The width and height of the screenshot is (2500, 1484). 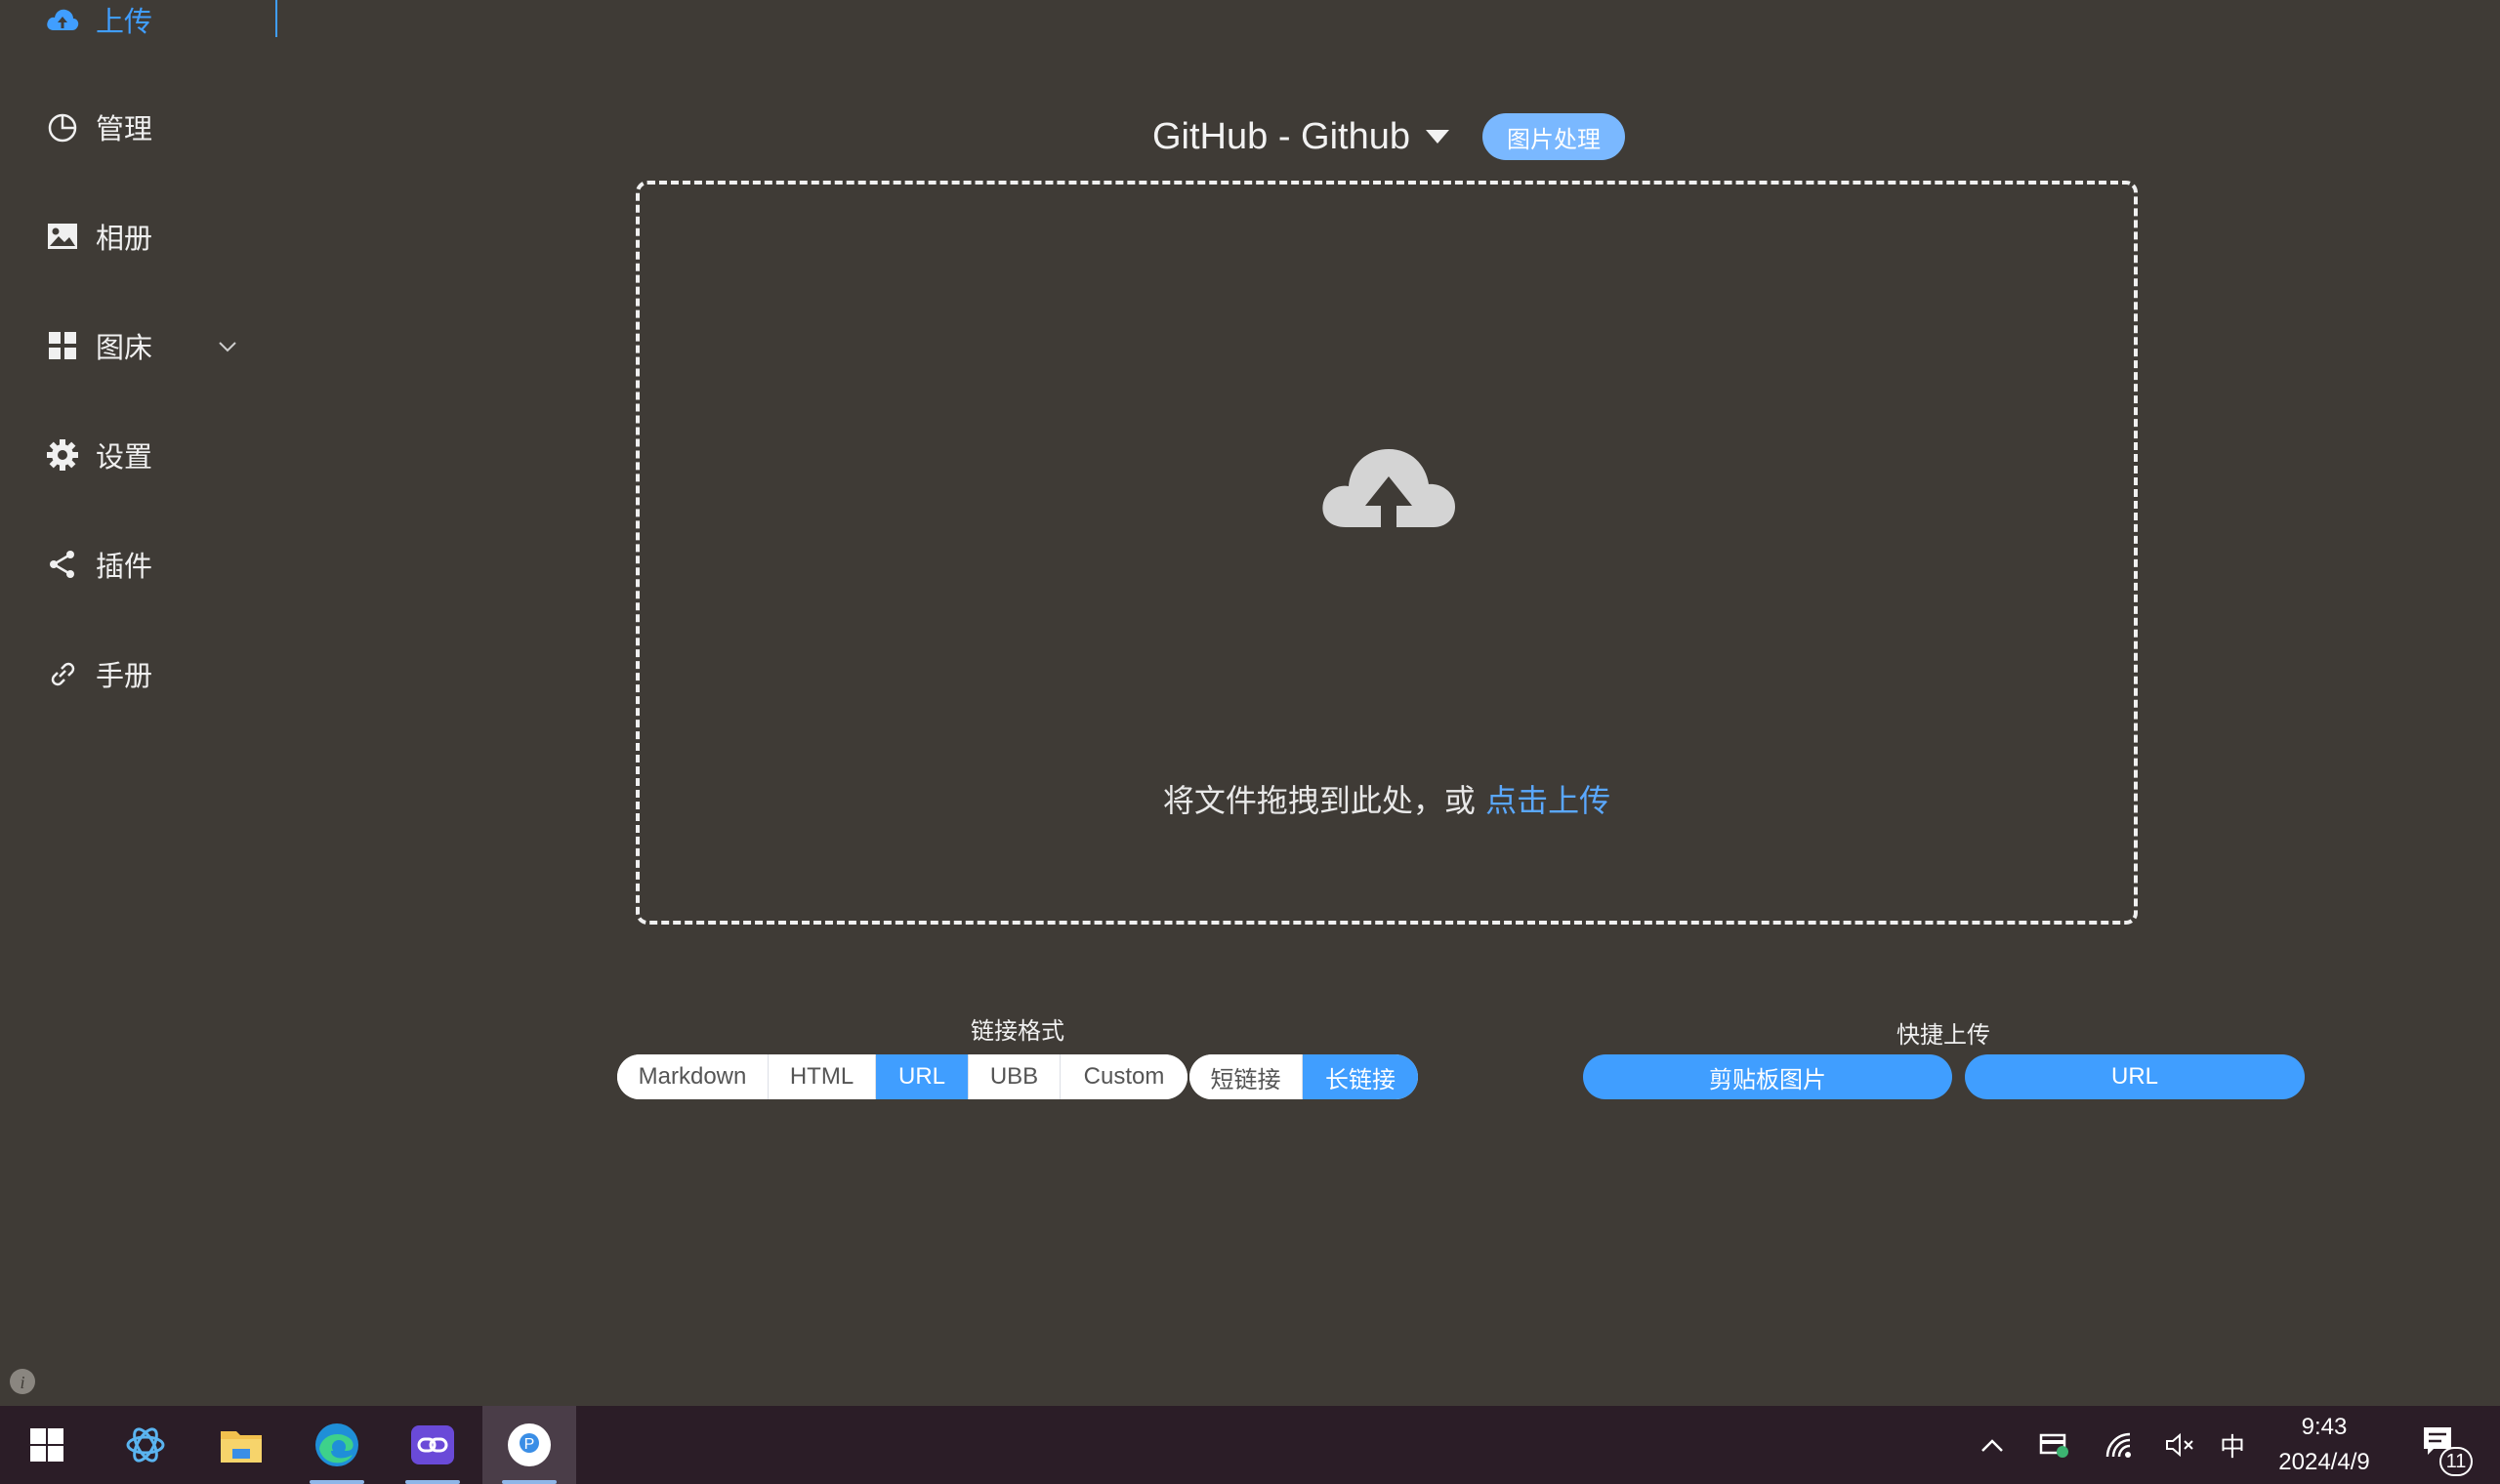 I want to click on sidebar-item-picbed: 图床, so click(x=98, y=346).